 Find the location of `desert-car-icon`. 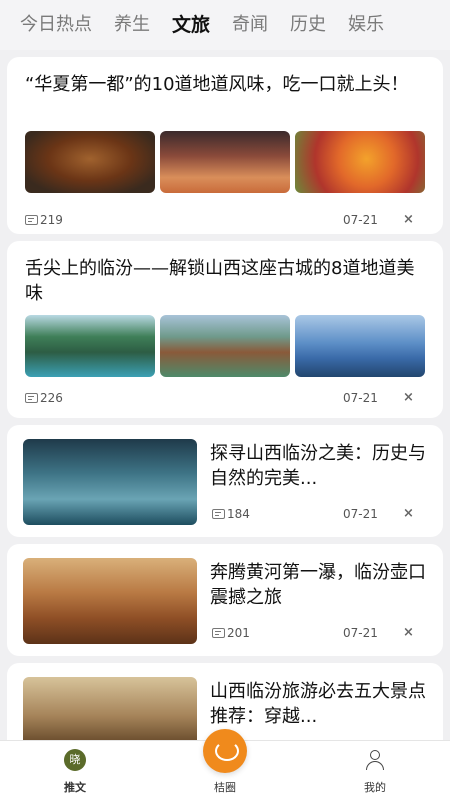

desert-car-icon is located at coordinates (110, 601).